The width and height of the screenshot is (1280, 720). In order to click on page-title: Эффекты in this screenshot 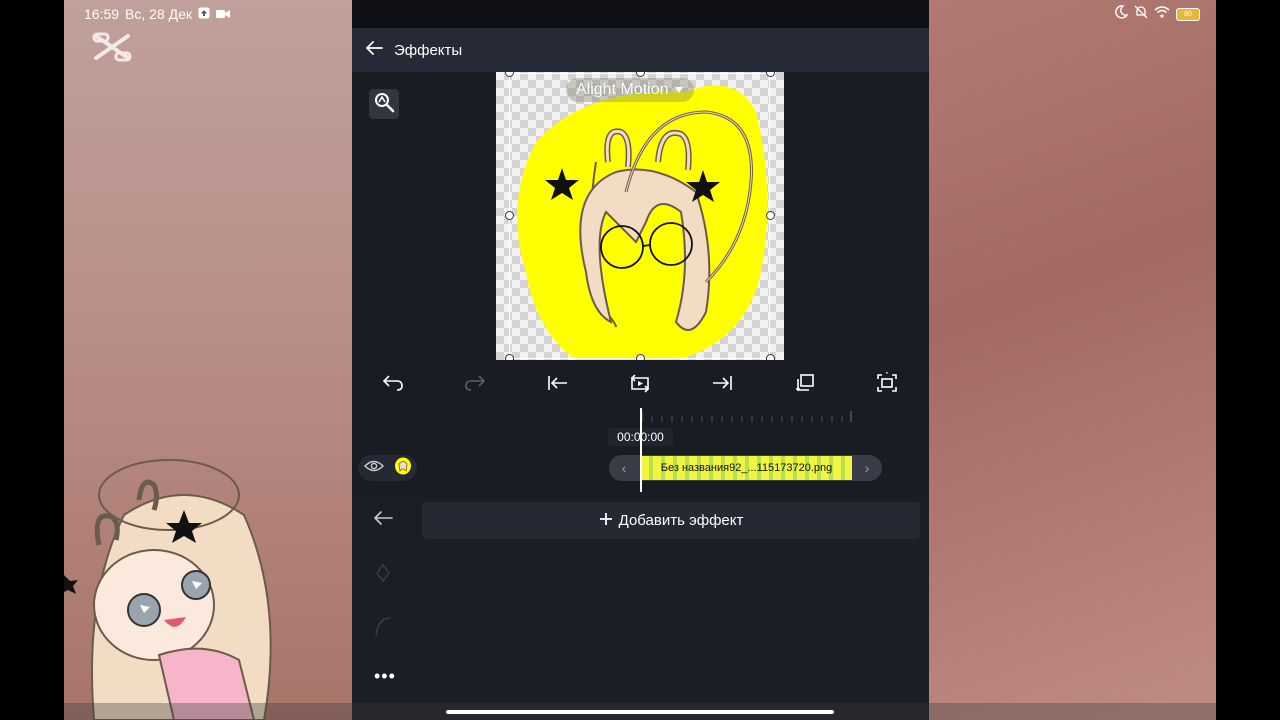, I will do `click(428, 50)`.